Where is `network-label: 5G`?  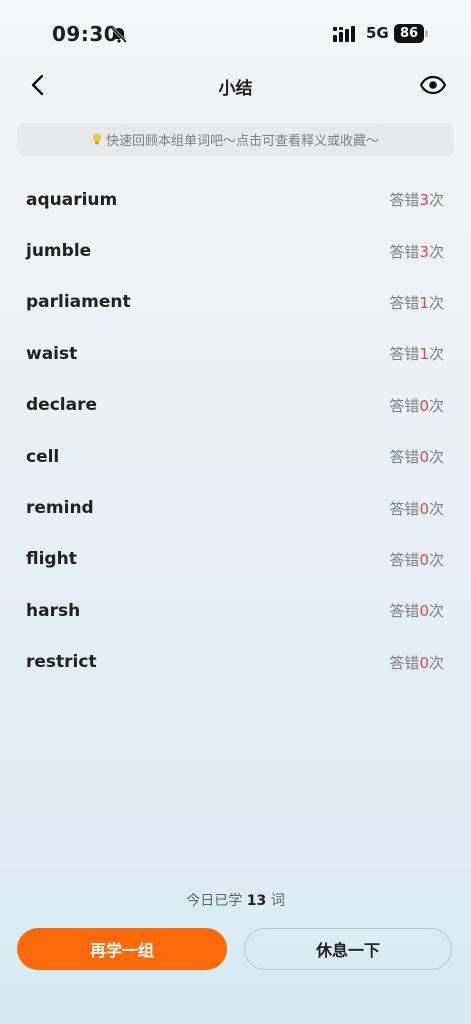 network-label: 5G is located at coordinates (377, 33).